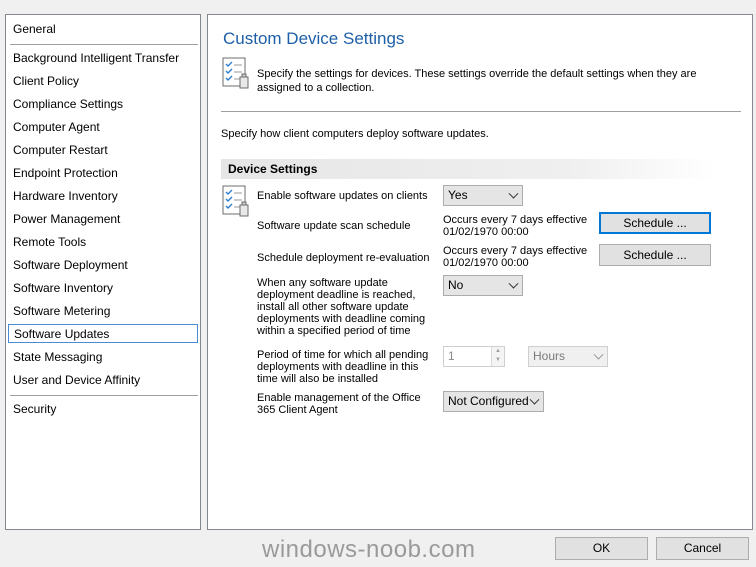 This screenshot has height=567, width=756. I want to click on nav-item-state-messaging: State Messaging, so click(103, 357).